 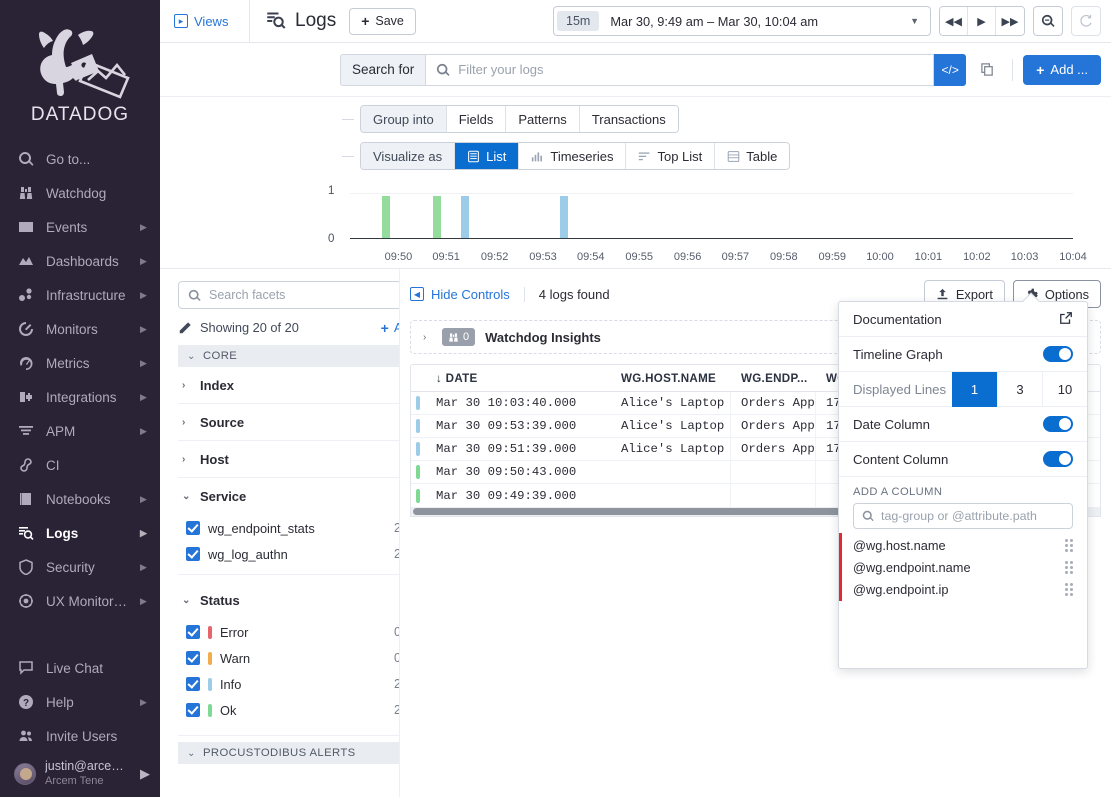 I want to click on date-column-menu-item: Date Column, so click(x=963, y=424).